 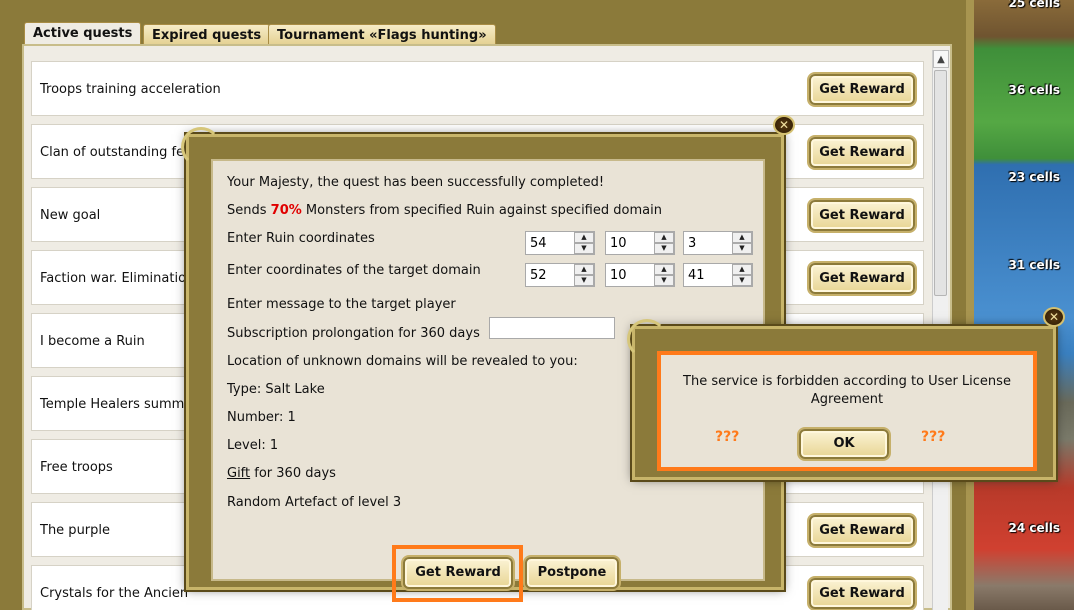 I want to click on ok-button: OK, so click(x=844, y=444).